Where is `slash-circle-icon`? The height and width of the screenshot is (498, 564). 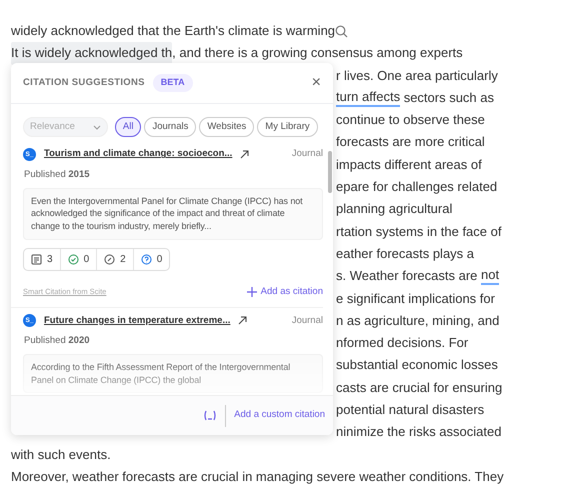
slash-circle-icon is located at coordinates (110, 259).